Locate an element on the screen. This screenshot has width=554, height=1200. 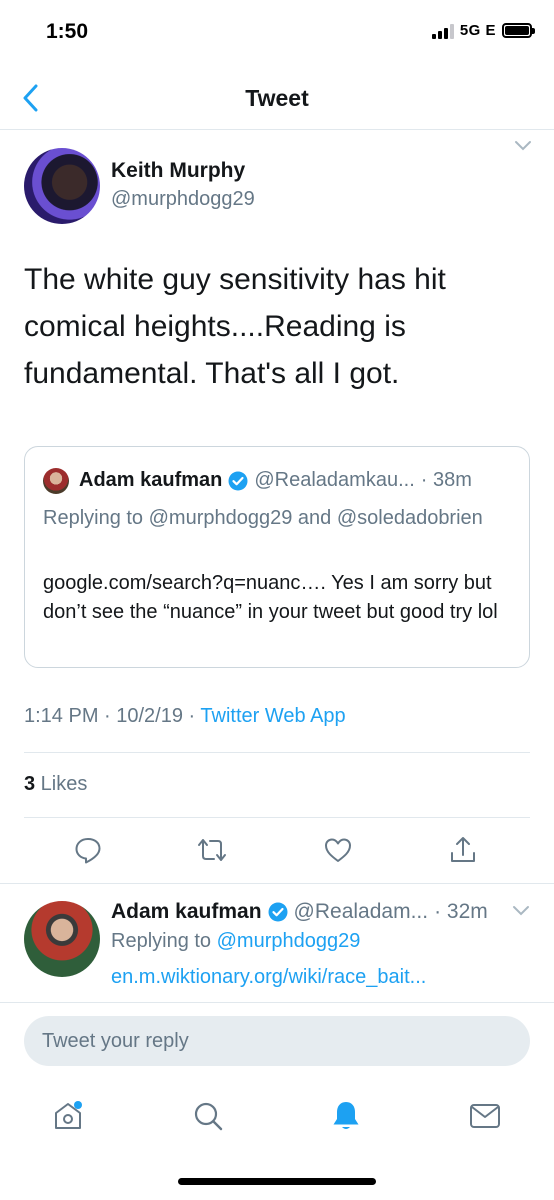
tab-search is located at coordinates (208, 1116).